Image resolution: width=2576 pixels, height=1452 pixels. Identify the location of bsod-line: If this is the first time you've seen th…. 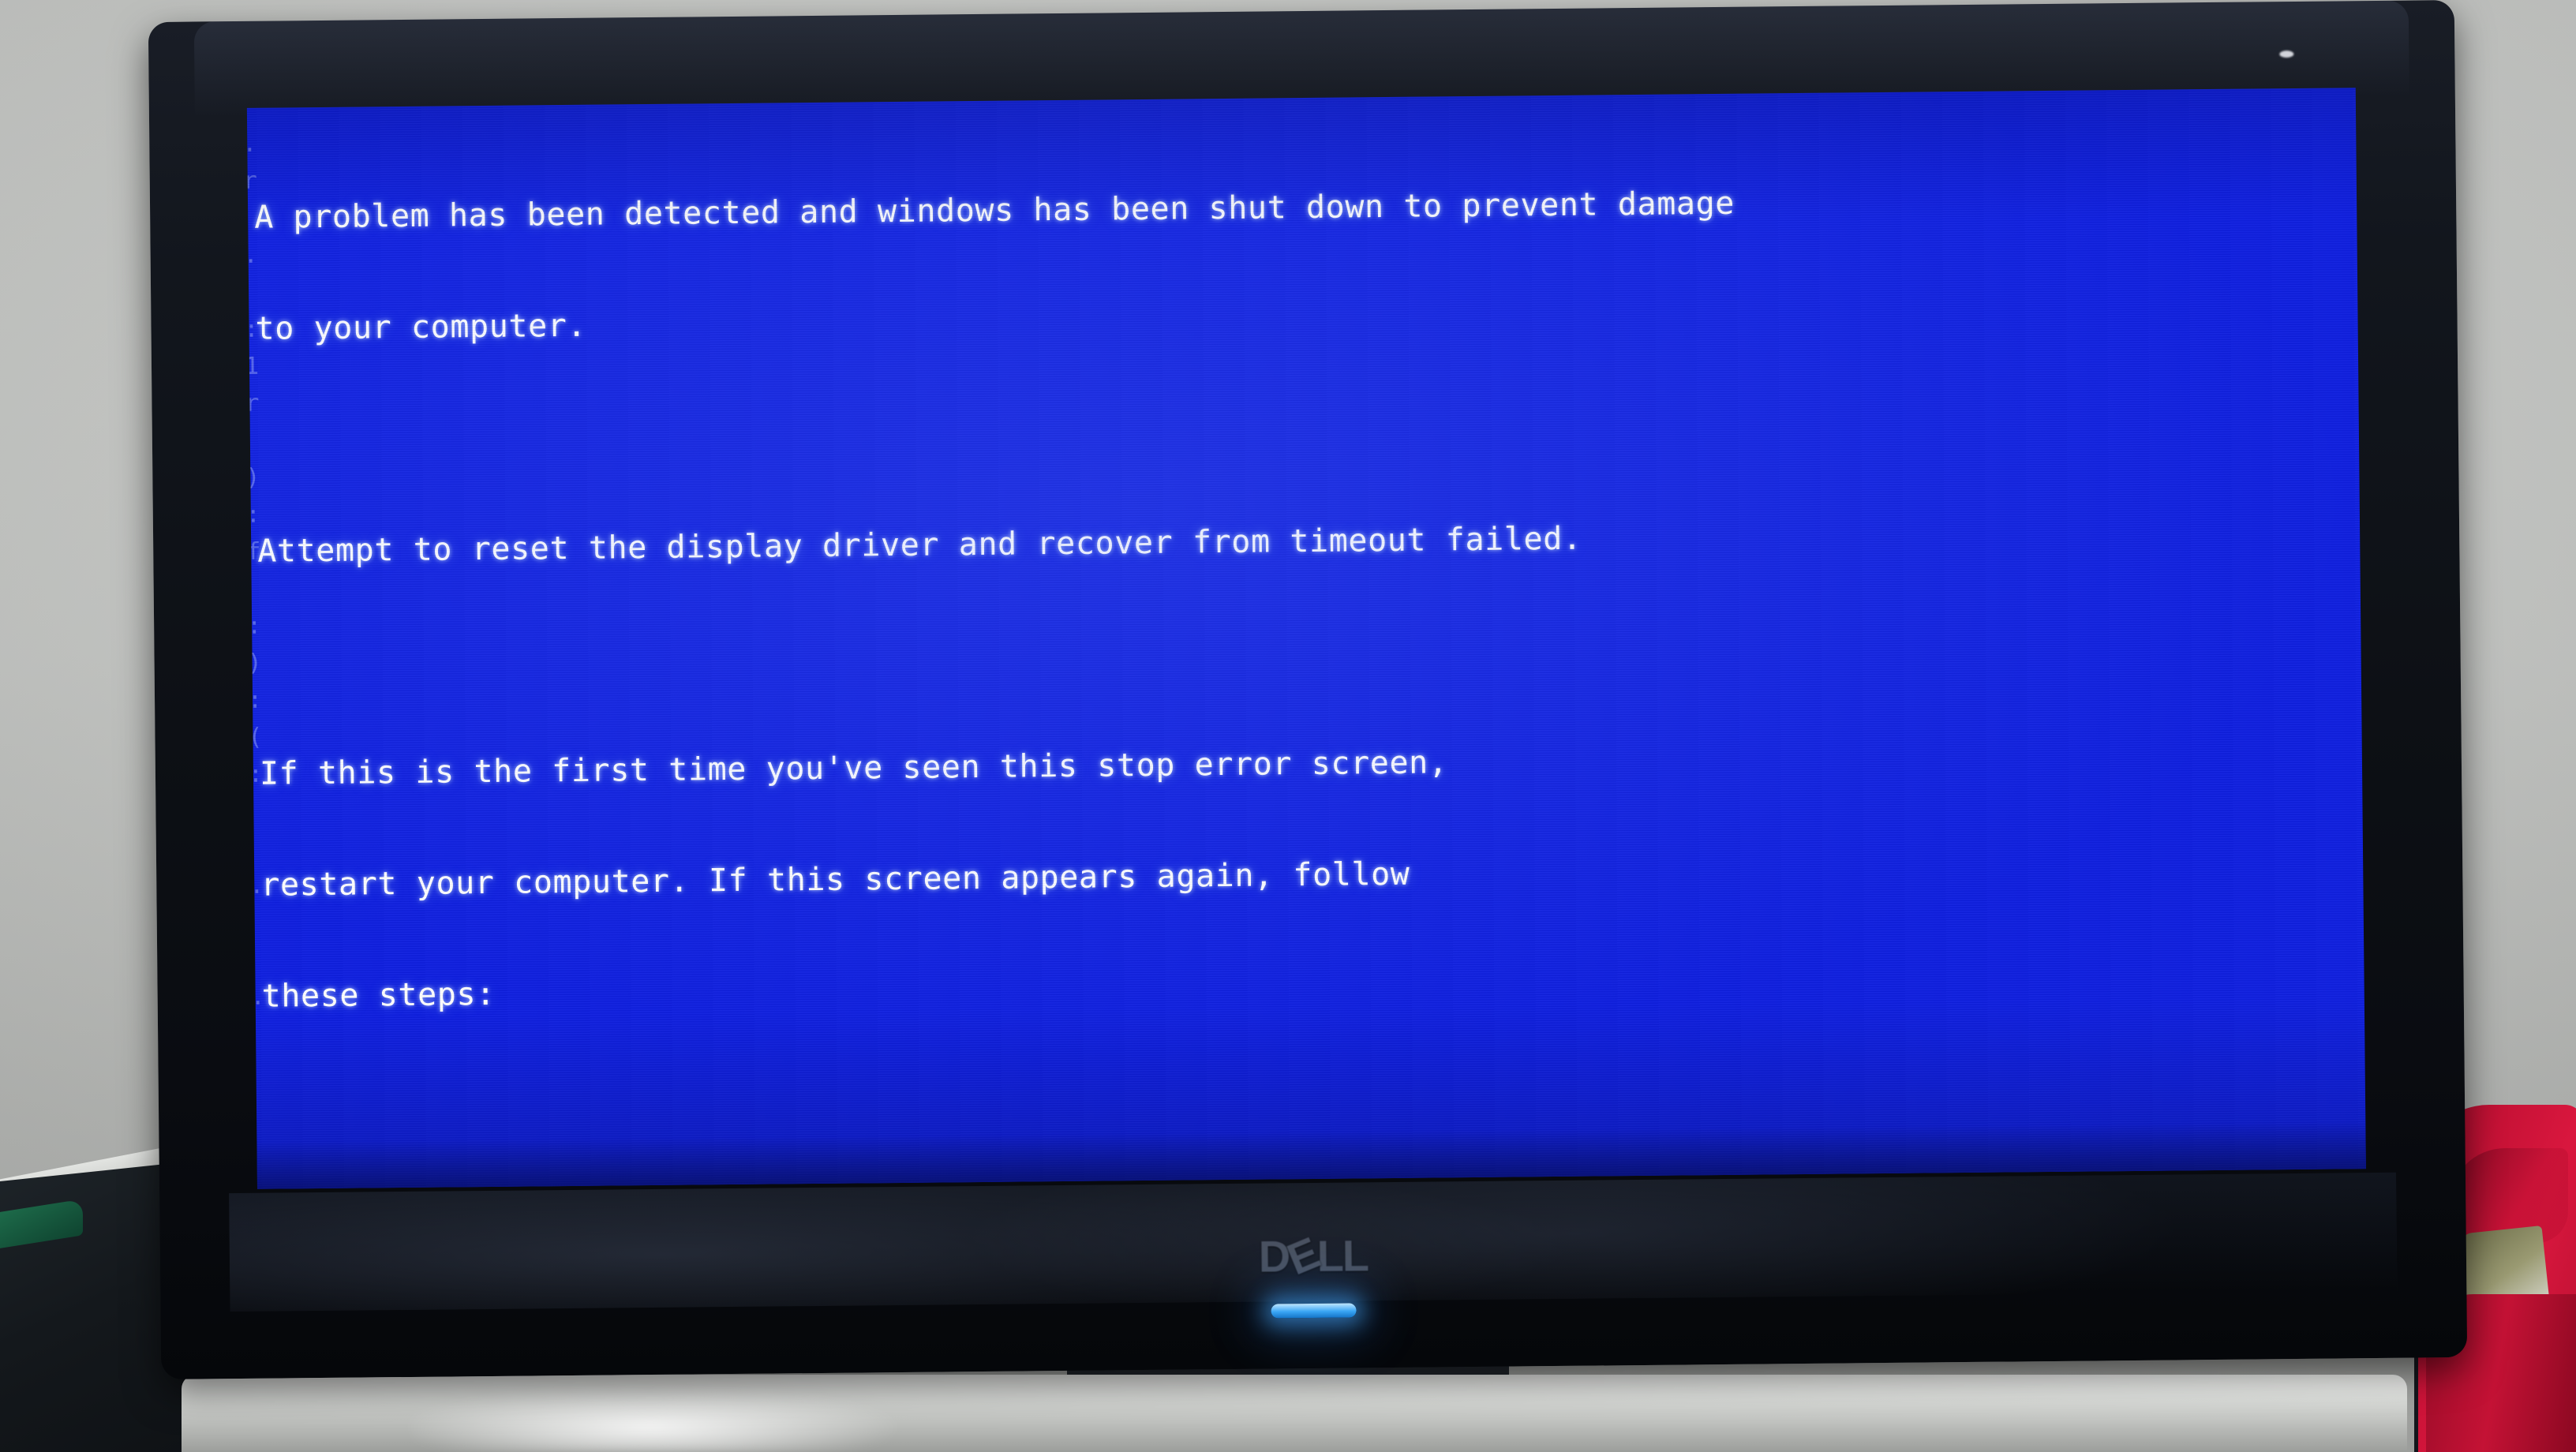
(853, 768).